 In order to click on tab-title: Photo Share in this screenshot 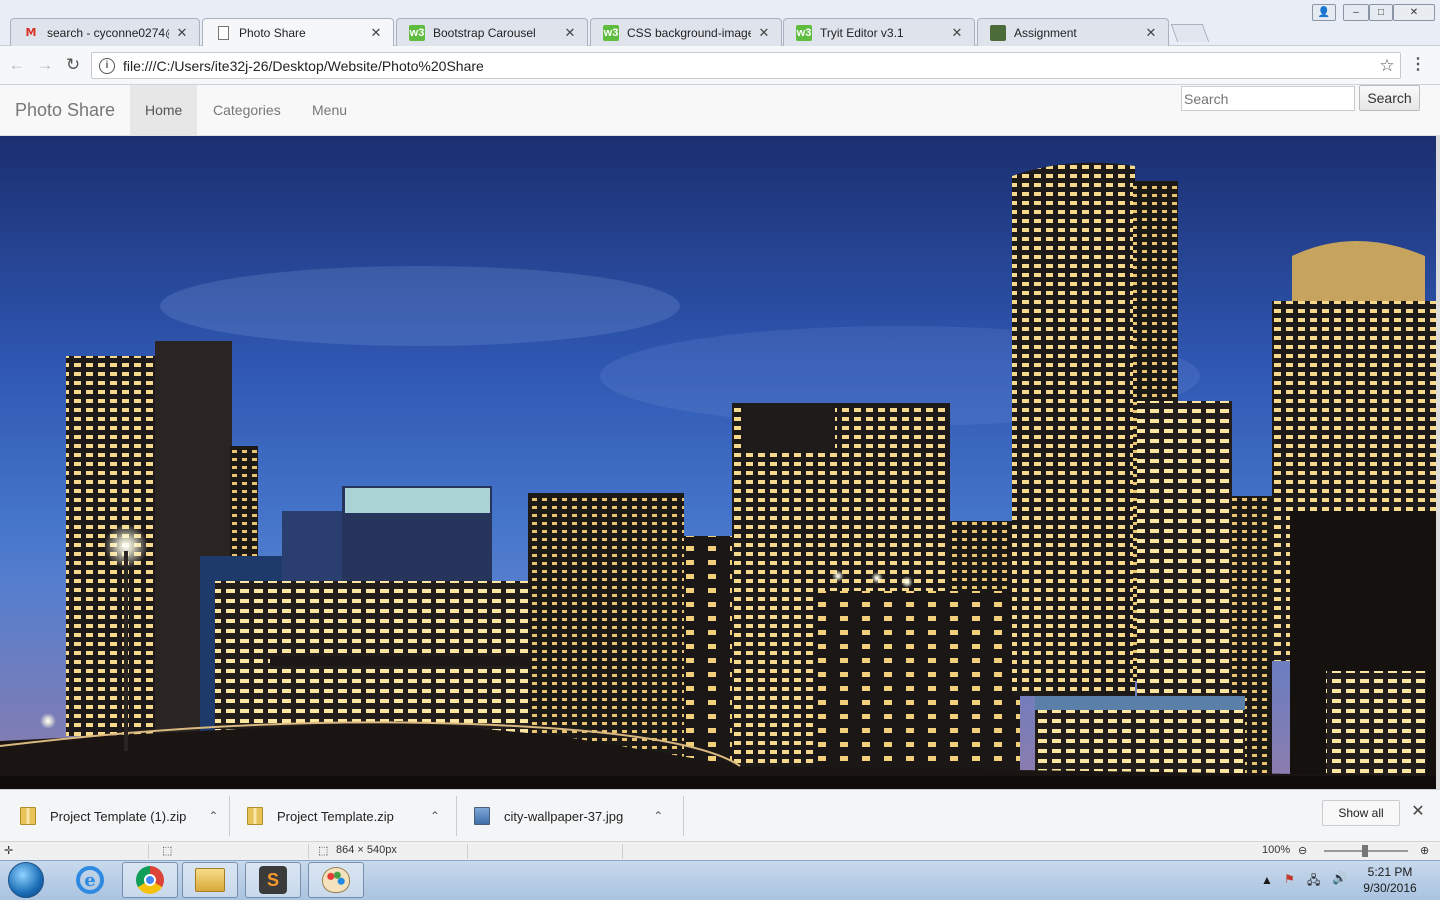, I will do `click(272, 33)`.